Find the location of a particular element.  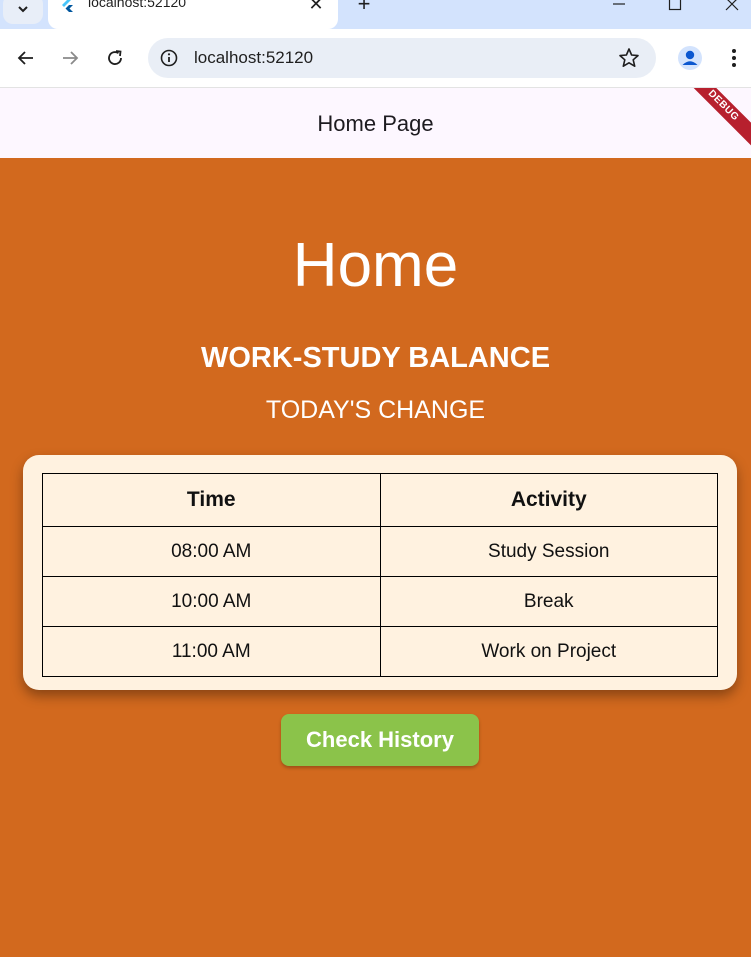

table-row: 10:00 AM Break is located at coordinates (380, 601).